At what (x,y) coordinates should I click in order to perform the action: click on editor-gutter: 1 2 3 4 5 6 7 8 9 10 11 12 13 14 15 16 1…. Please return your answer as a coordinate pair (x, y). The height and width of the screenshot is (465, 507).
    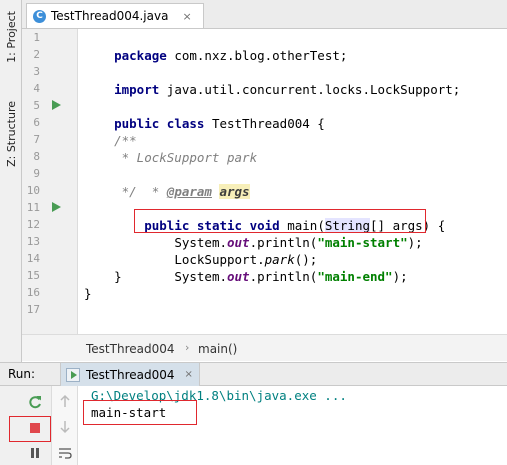
    Looking at the image, I should click on (63, 181).